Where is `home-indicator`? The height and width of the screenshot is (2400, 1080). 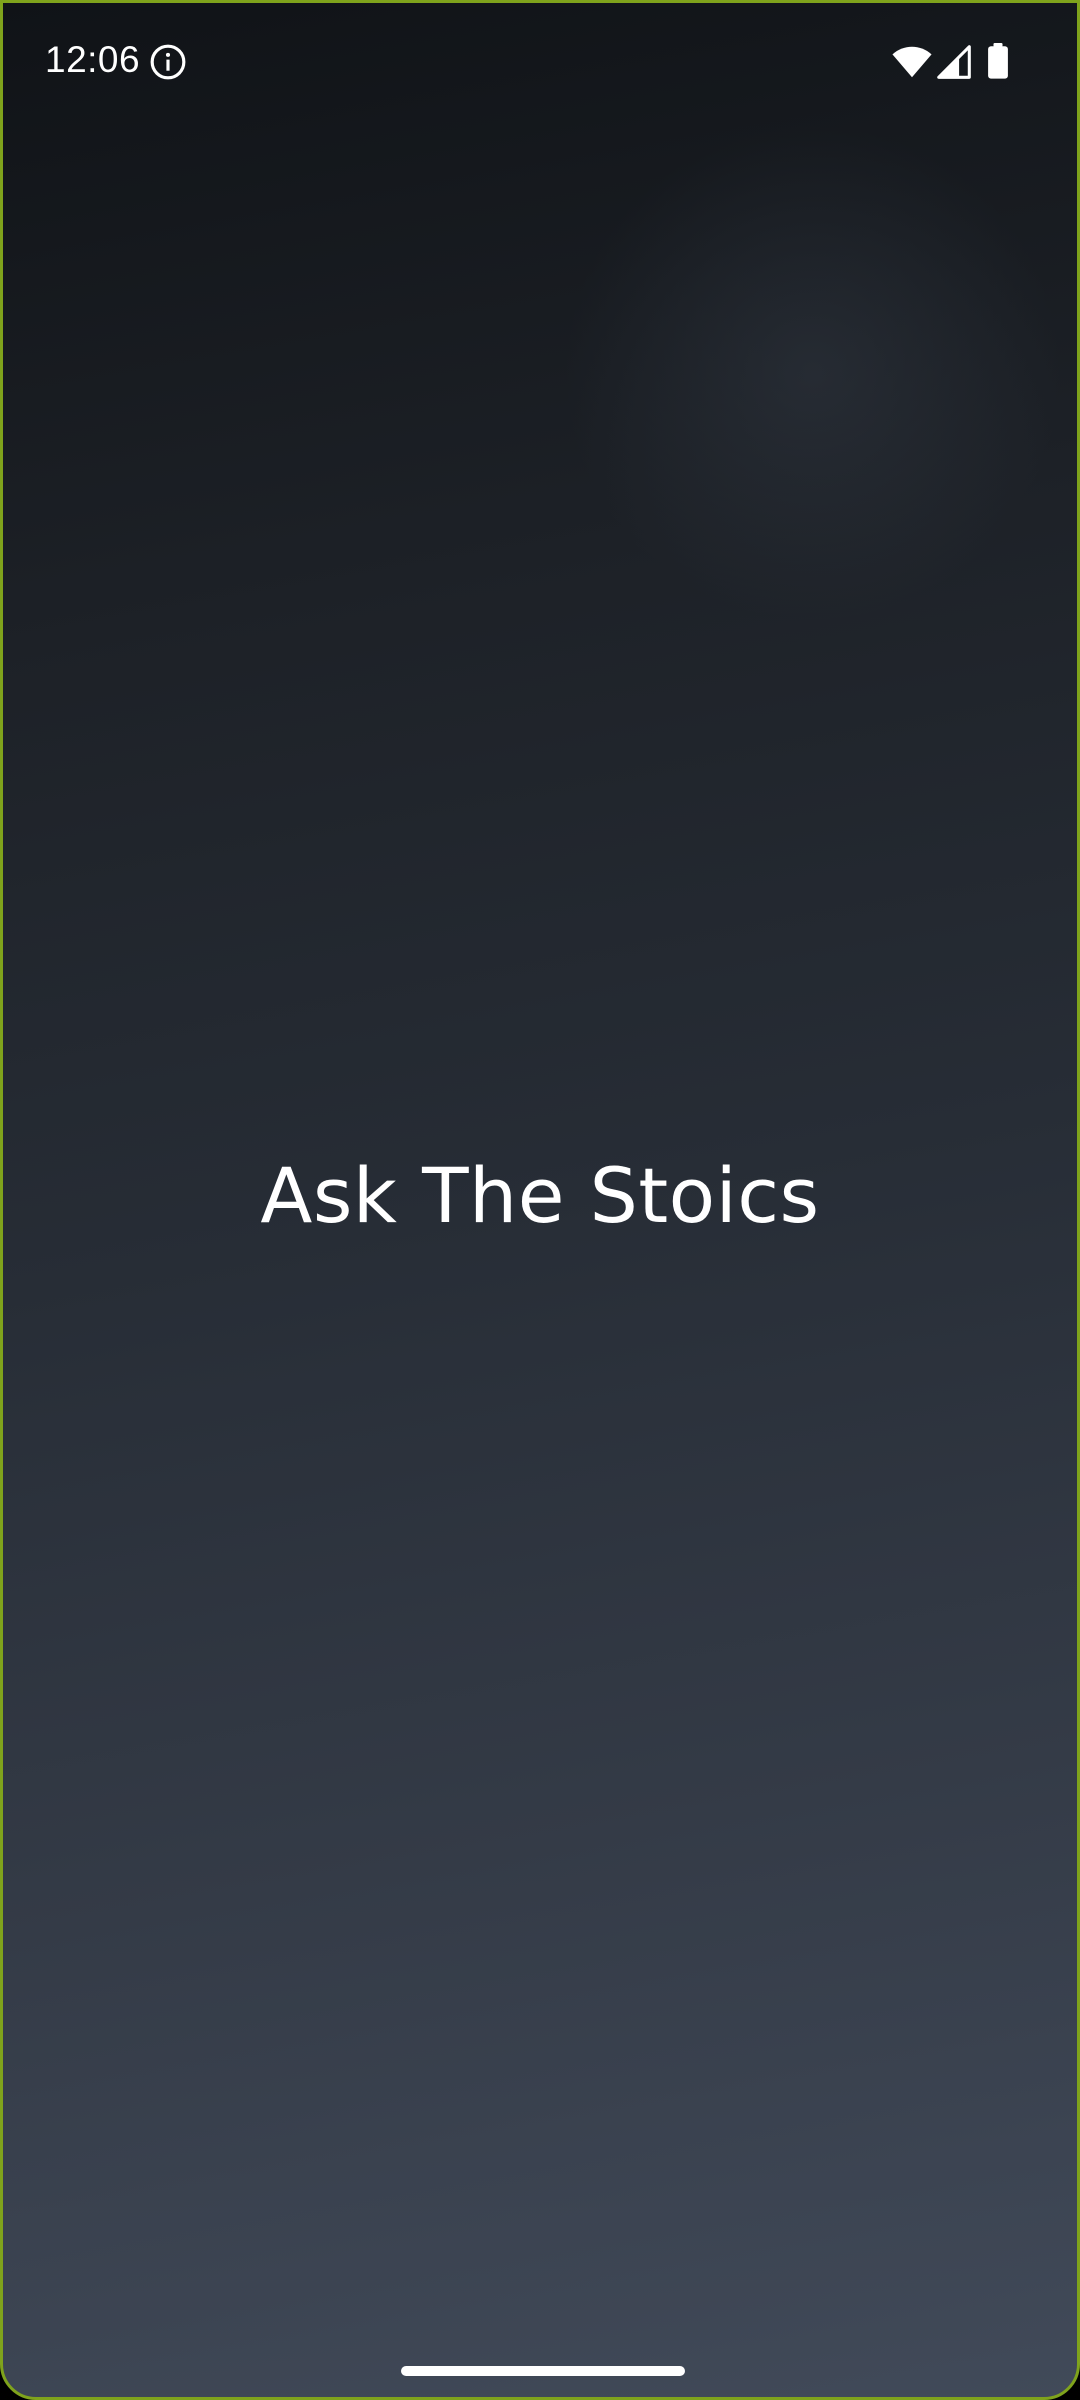
home-indicator is located at coordinates (543, 2371).